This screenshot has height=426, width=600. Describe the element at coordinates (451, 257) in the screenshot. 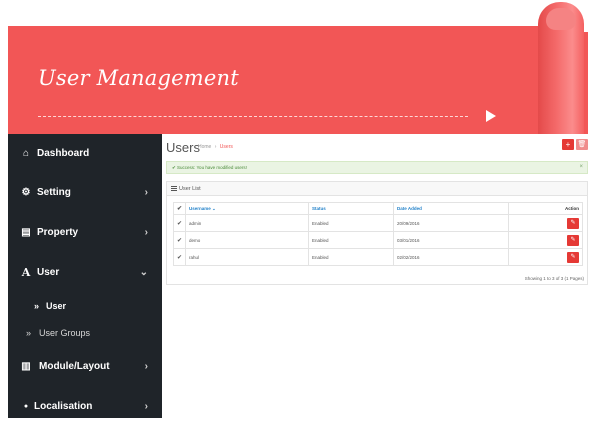

I see `cell-date: 02/02/2016` at that location.